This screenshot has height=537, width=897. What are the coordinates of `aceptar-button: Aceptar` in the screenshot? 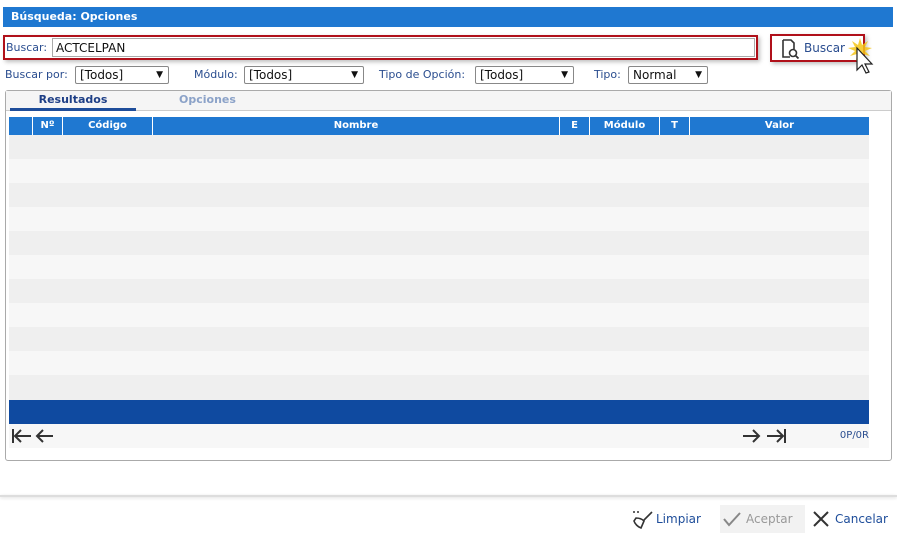 It's located at (762, 519).